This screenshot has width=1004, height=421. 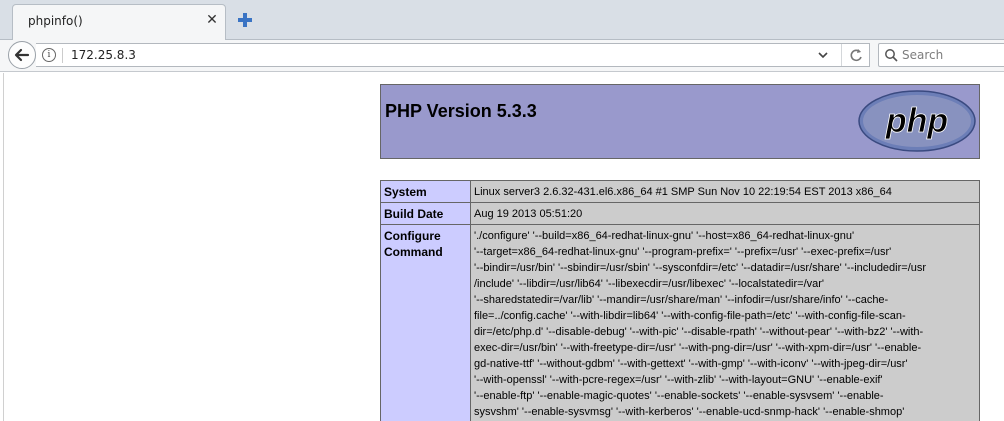 I want to click on url-bar: i 172.25.8.3, so click(x=453, y=55).